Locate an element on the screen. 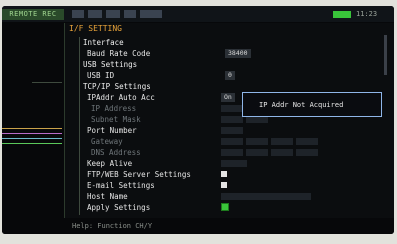  usb-id-value: 0 is located at coordinates (230, 75).